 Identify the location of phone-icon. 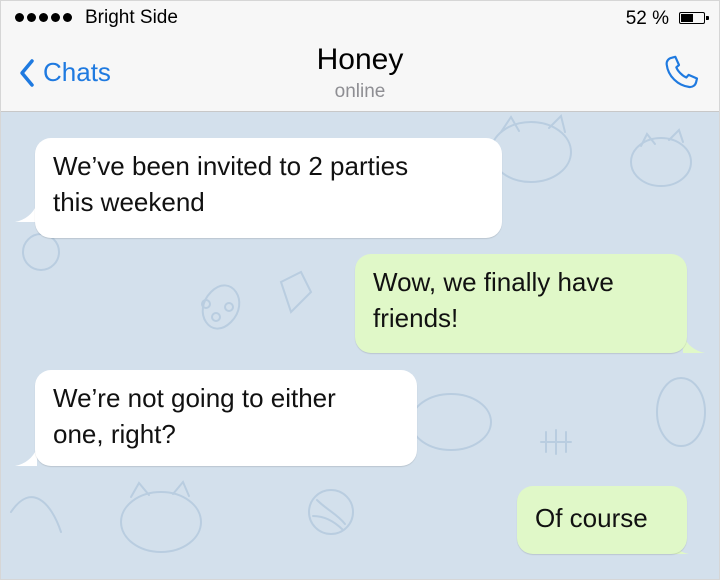
(682, 72).